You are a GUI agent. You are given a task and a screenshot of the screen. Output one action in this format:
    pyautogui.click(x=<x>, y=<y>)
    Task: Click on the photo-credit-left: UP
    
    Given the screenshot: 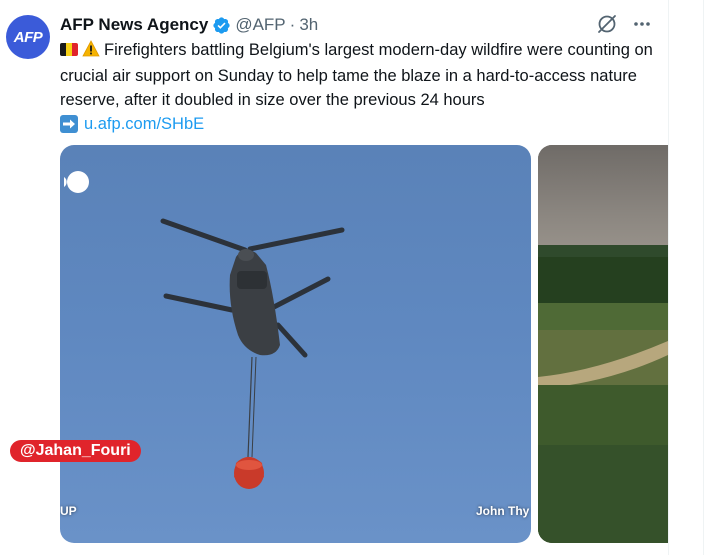 What is the action you would take?
    pyautogui.click(x=68, y=511)
    